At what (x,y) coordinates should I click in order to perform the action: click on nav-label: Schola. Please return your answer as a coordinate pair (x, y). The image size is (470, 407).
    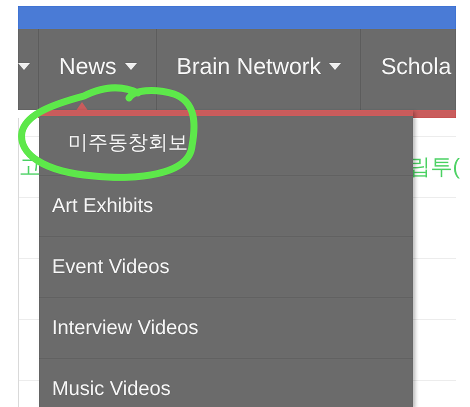
    Looking at the image, I should click on (416, 66).